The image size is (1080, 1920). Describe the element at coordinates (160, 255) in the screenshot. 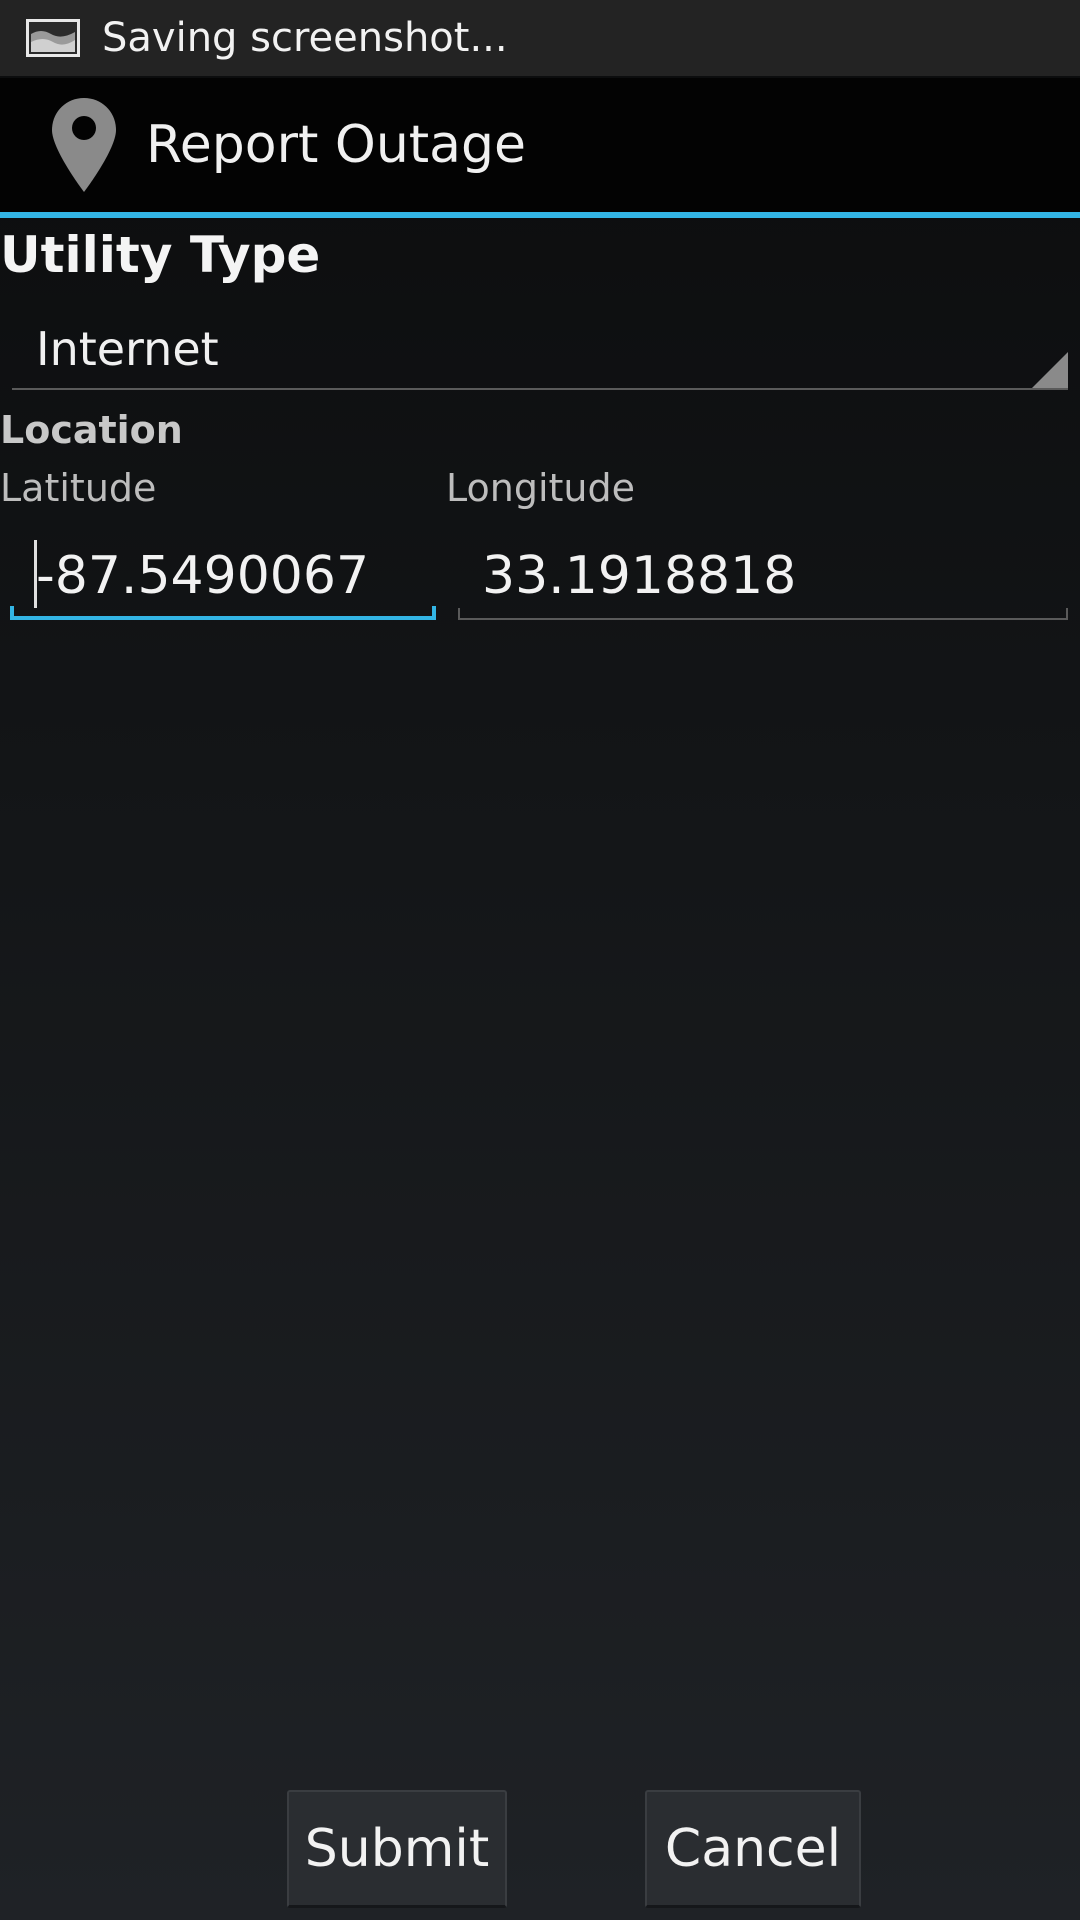

I see `utility-type-label: Utility Type` at that location.